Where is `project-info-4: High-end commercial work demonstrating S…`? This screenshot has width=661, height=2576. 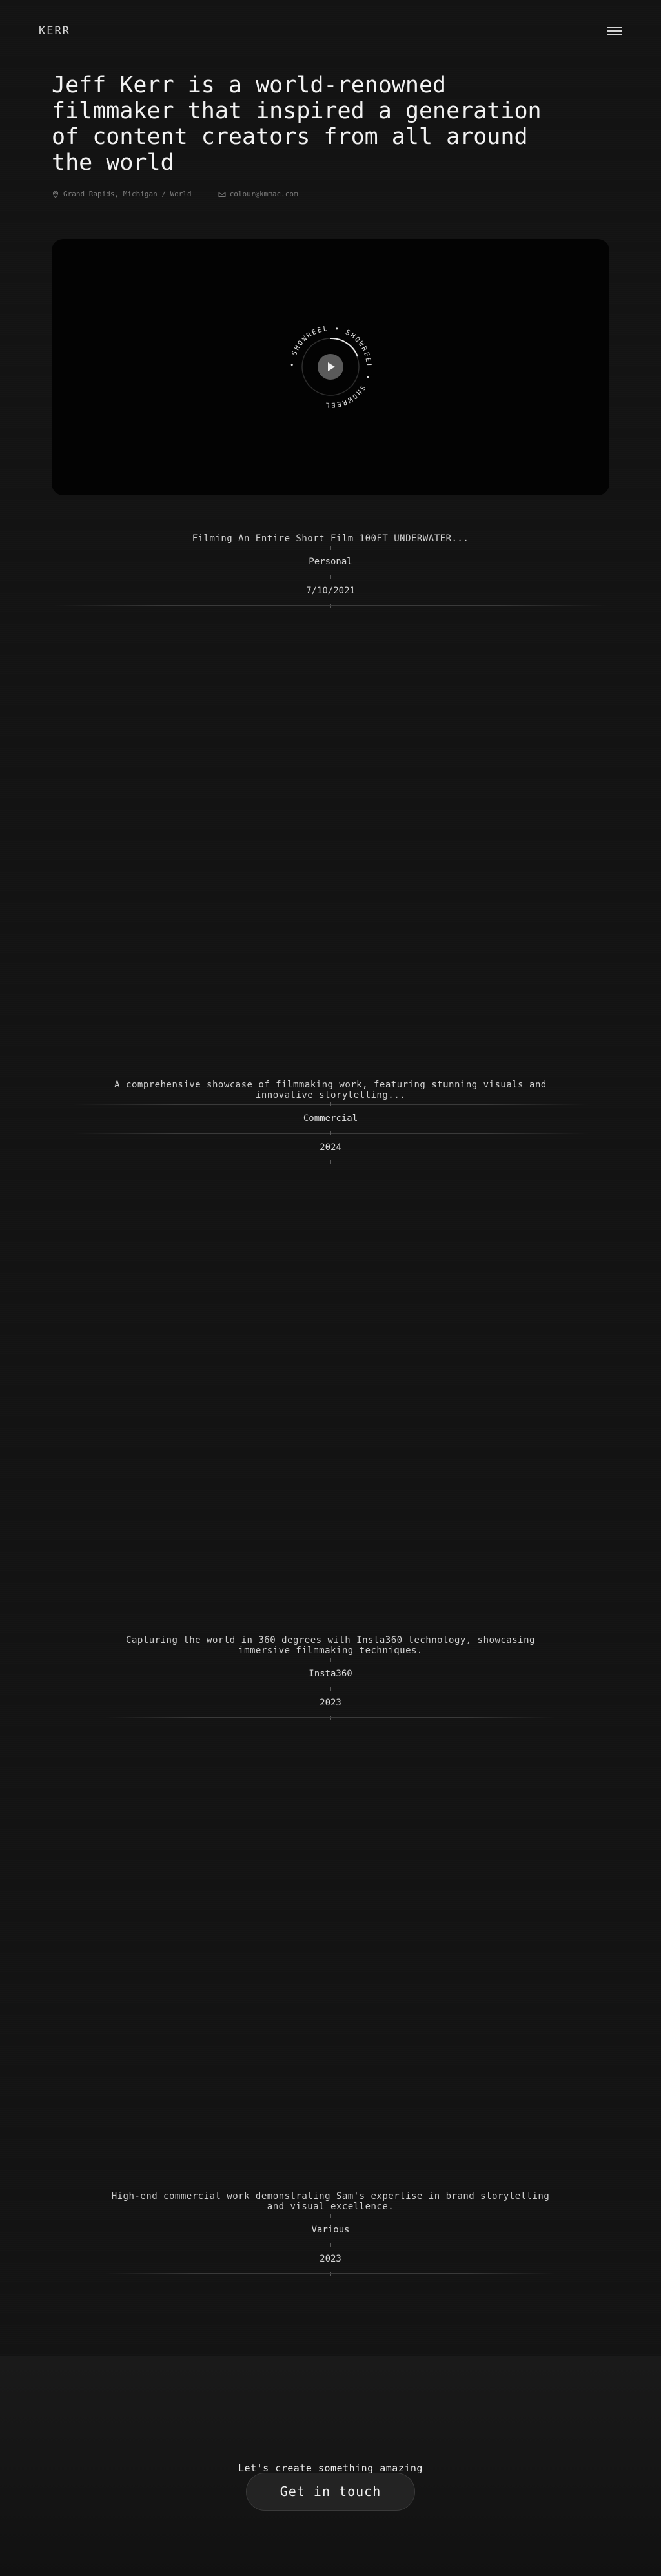 project-info-4: High-end commercial work demonstrating S… is located at coordinates (330, 2233).